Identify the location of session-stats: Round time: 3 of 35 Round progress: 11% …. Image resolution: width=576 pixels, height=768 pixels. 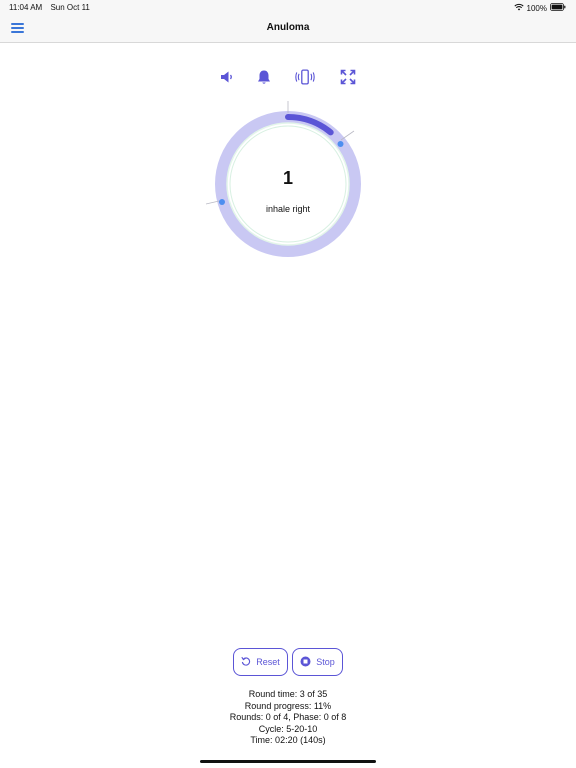
(288, 718).